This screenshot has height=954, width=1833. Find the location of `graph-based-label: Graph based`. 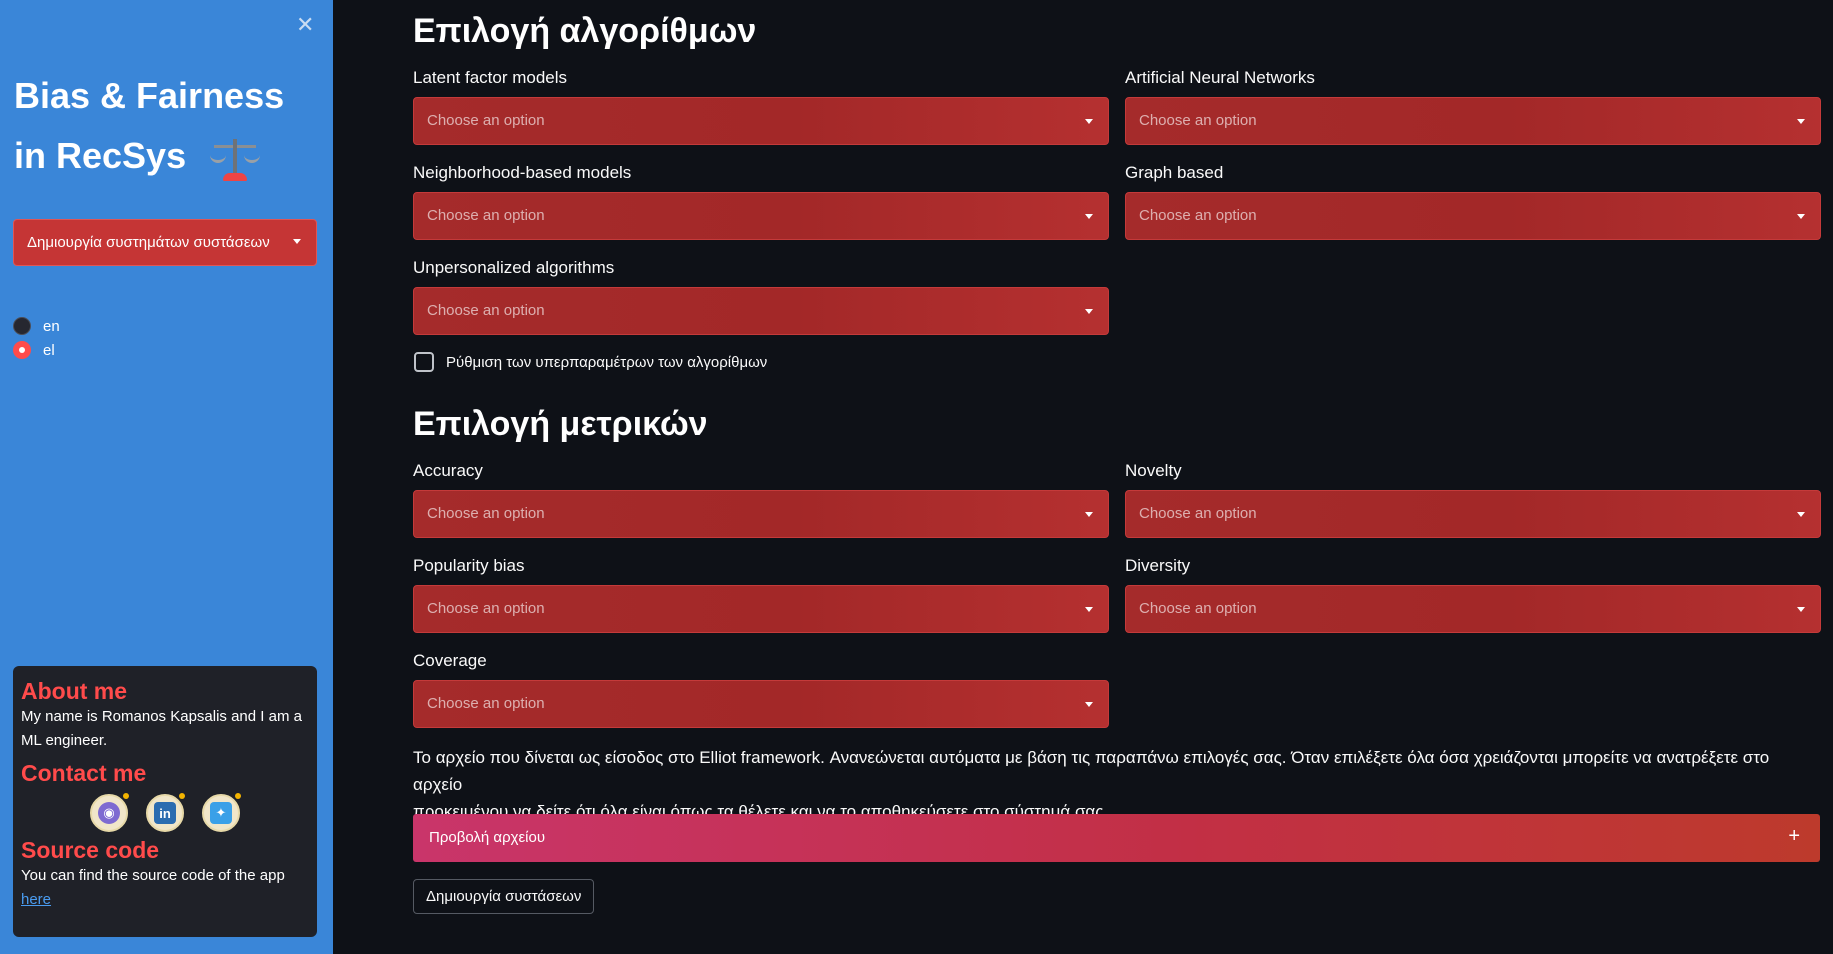

graph-based-label: Graph based is located at coordinates (1174, 172).